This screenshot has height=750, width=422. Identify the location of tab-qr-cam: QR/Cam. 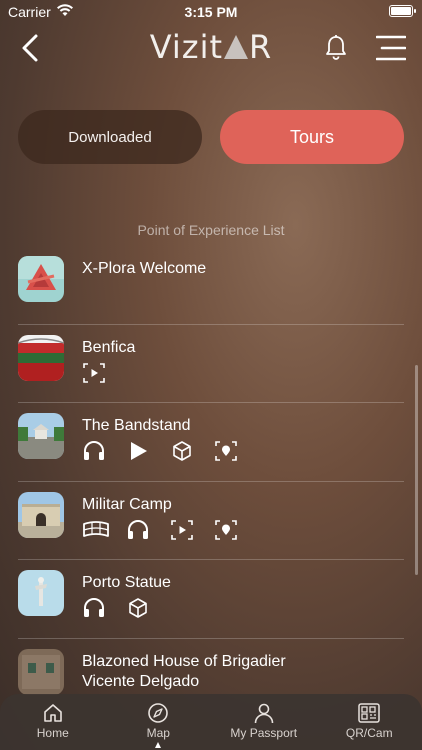
(369, 722).